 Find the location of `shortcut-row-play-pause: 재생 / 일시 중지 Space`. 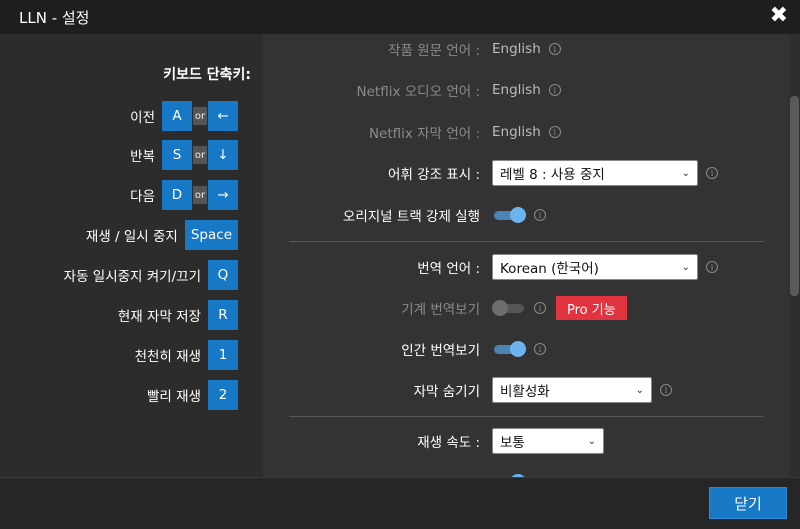

shortcut-row-play-pause: 재생 / 일시 중지 Space is located at coordinates (162, 235).